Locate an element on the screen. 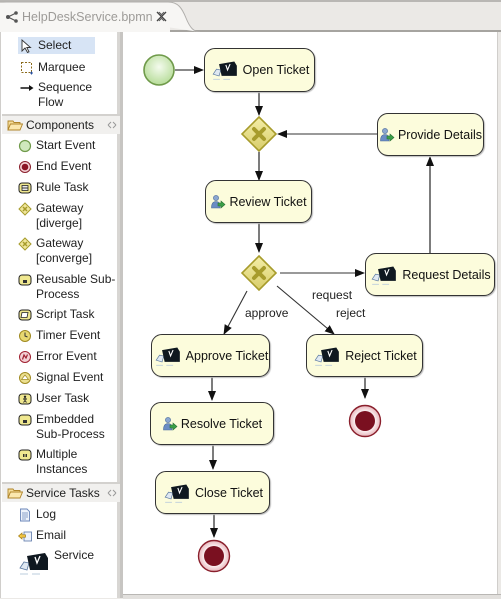 This screenshot has width=501, height=599. palette-item-rule-task: Rule Task is located at coordinates (53, 187).